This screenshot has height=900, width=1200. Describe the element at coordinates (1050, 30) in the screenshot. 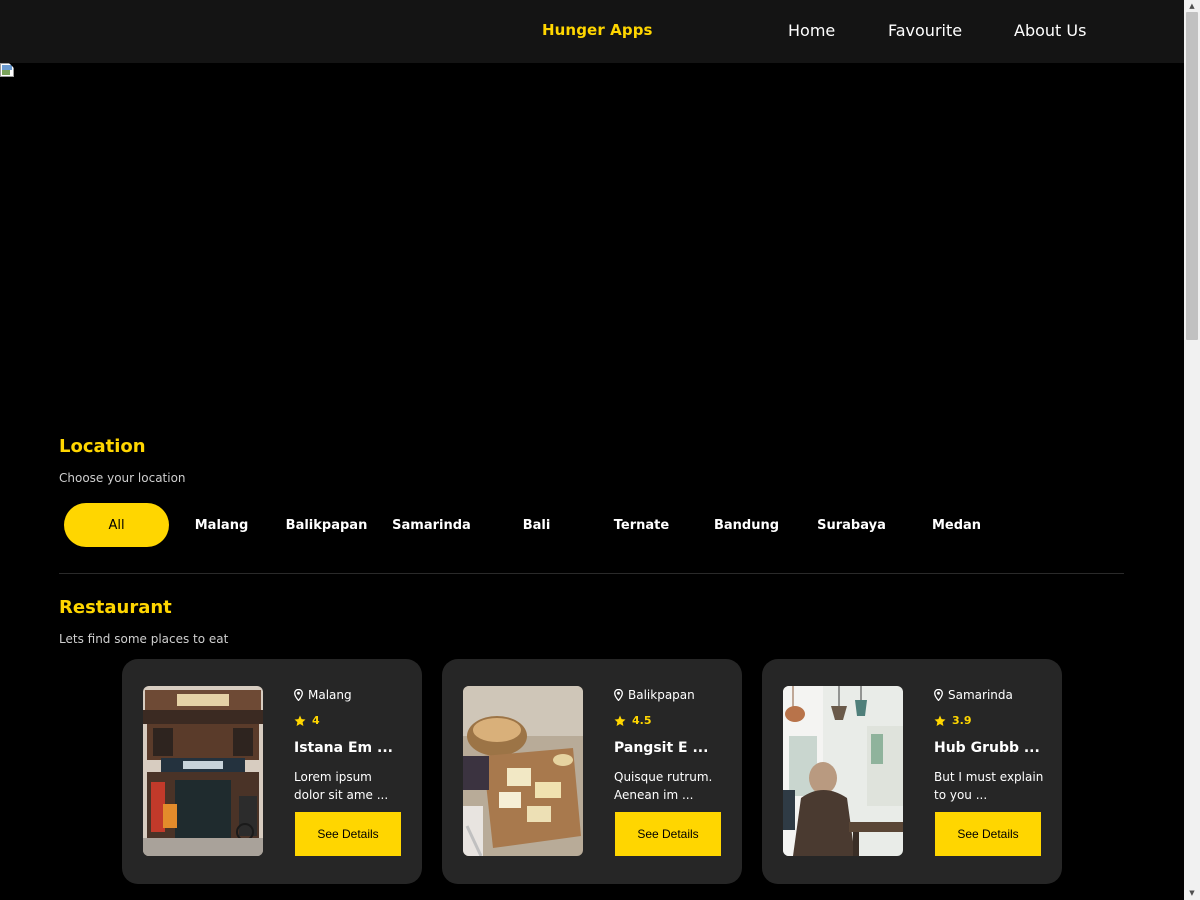

I see `nav-about-link: About Us` at that location.